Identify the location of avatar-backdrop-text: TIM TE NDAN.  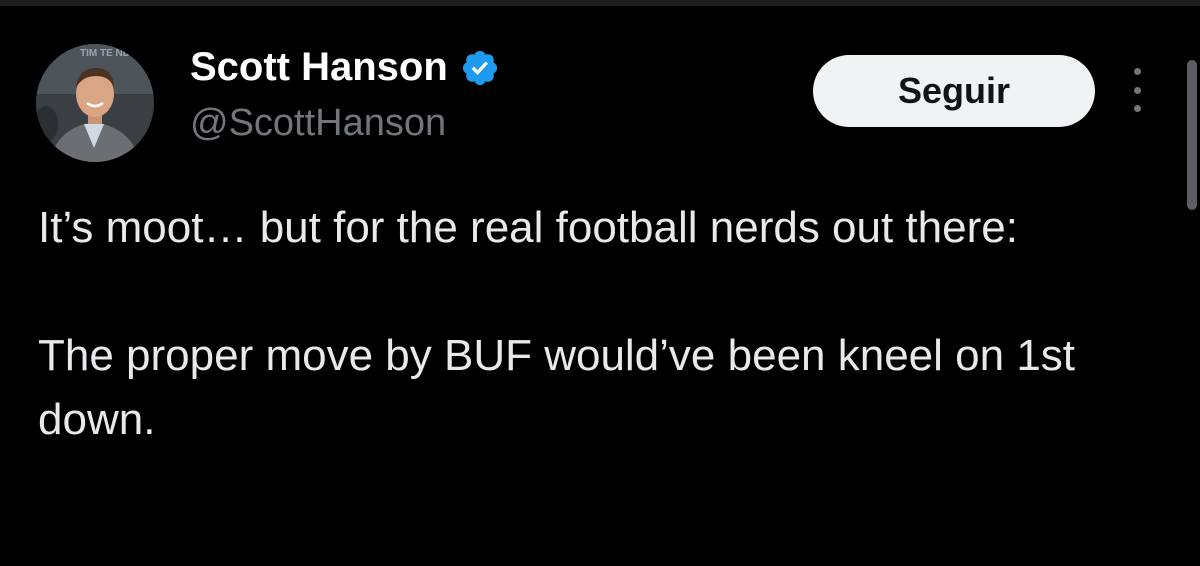
(112, 53).